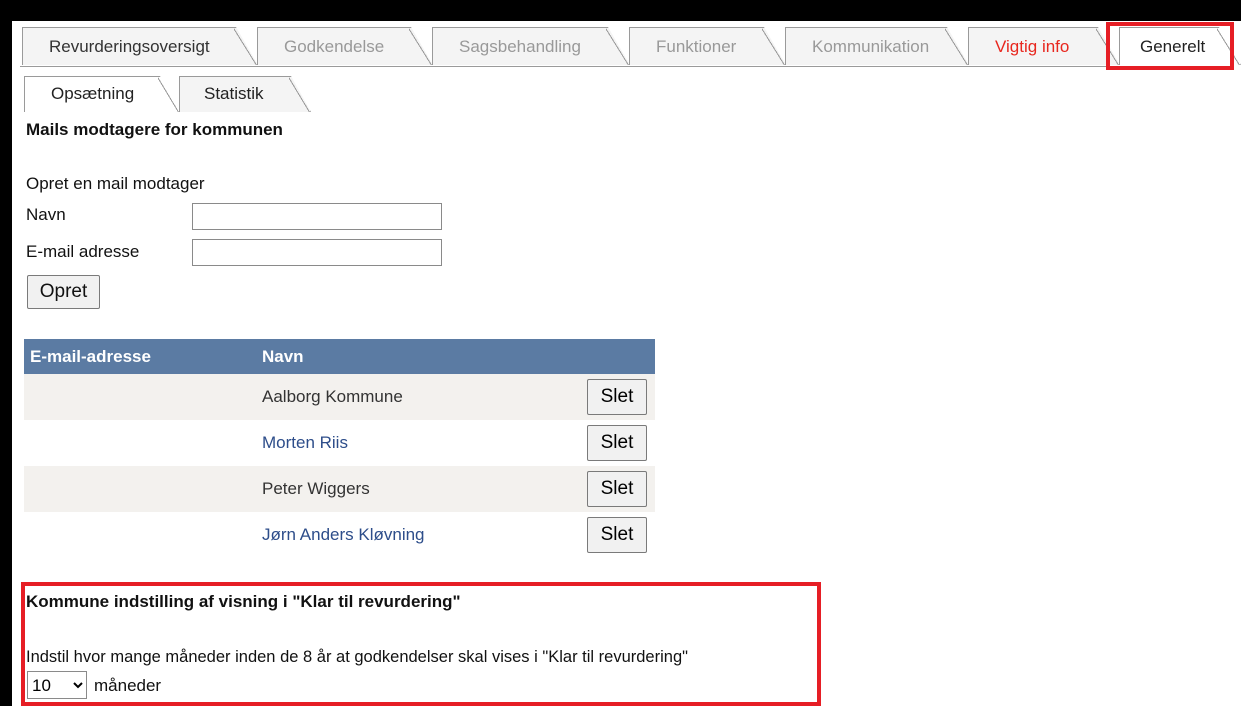  Describe the element at coordinates (245, 94) in the screenshot. I see `subtab-statistik: Statistik` at that location.